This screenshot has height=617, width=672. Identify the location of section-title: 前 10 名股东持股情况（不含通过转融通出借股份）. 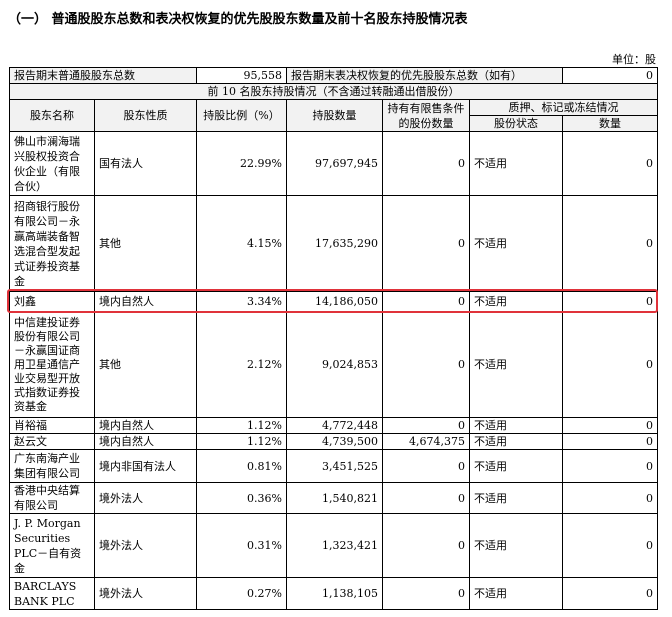
(333, 91).